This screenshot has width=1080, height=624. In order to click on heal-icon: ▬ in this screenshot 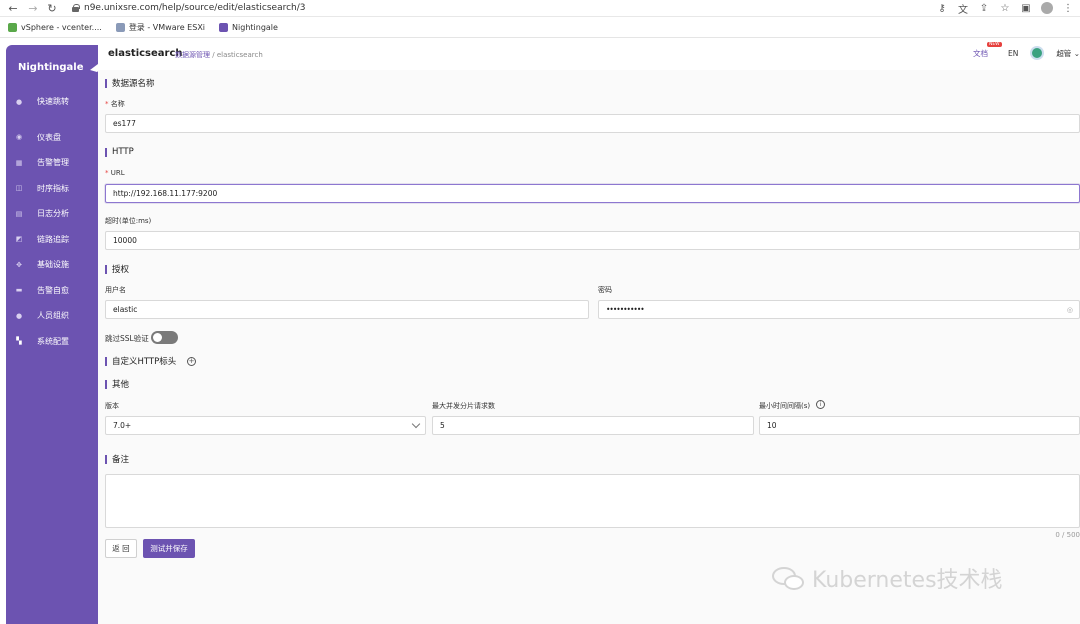, I will do `click(19, 290)`.